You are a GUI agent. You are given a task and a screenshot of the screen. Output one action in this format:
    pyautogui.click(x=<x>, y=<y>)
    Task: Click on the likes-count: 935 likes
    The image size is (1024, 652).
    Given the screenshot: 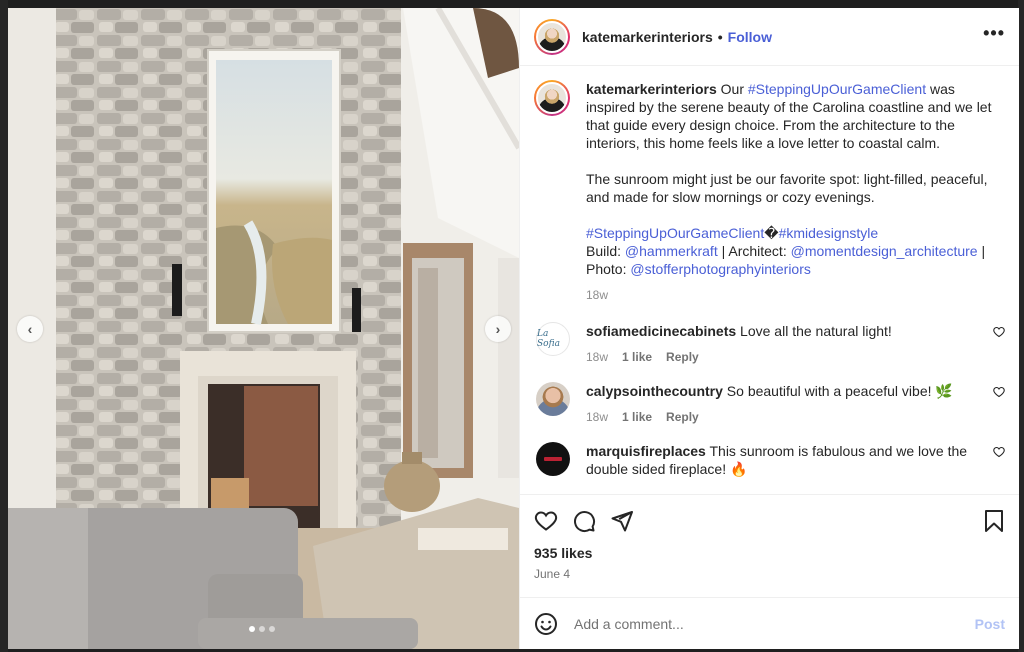 What is the action you would take?
    pyautogui.click(x=769, y=553)
    